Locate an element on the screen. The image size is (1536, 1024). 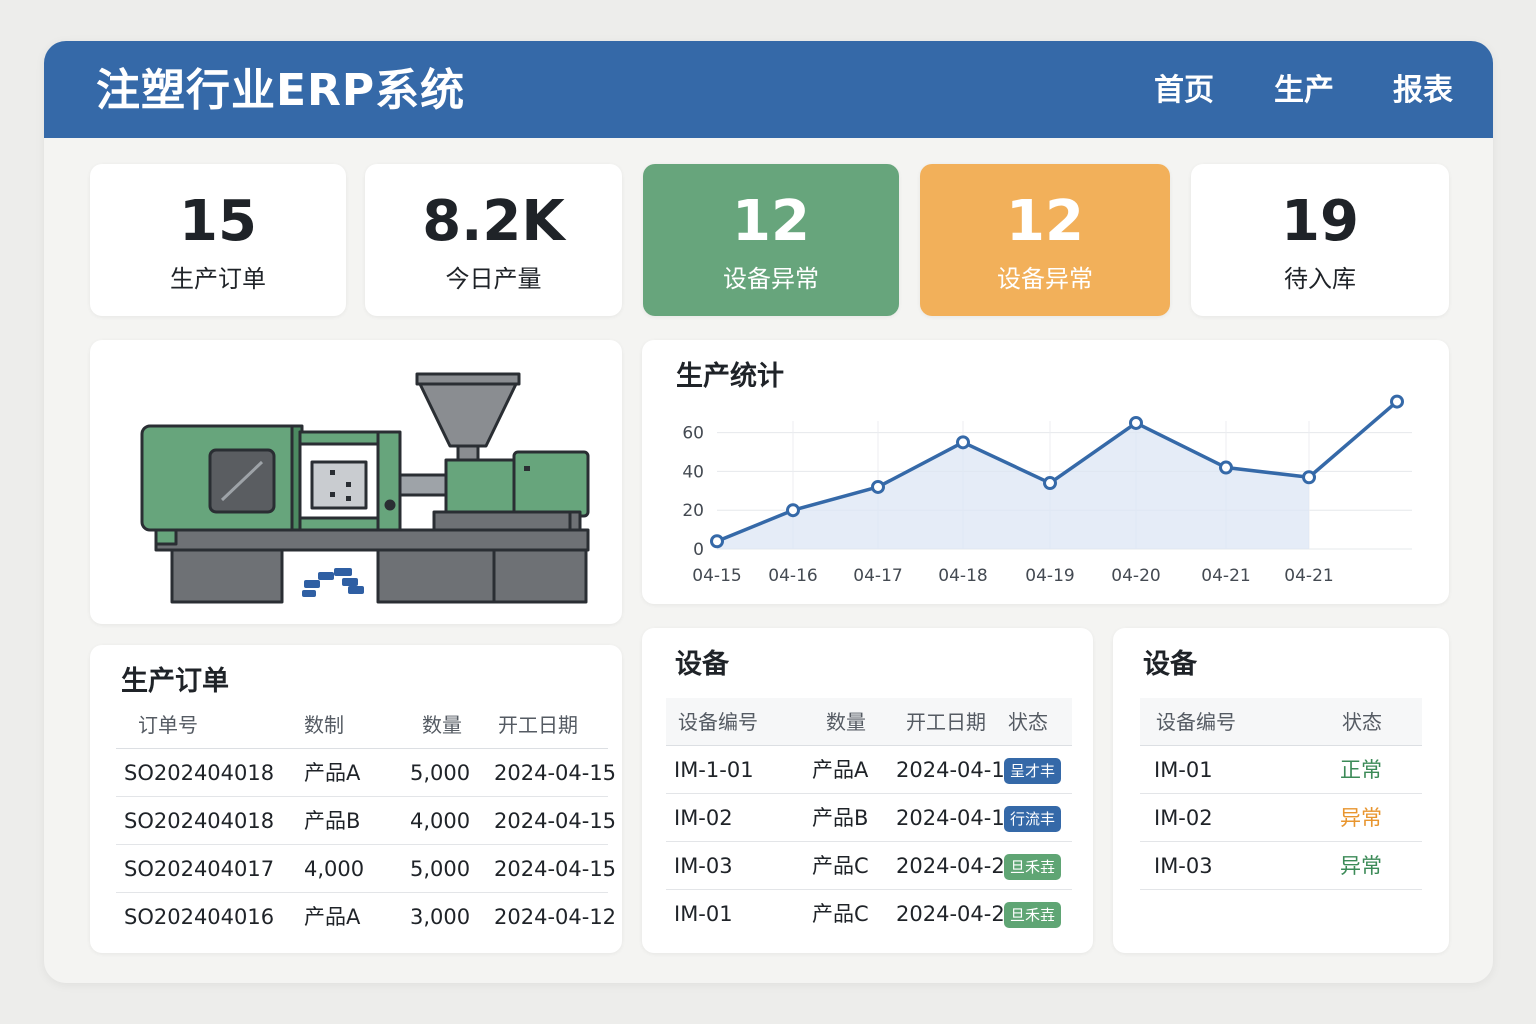
table-header: 订单号 数制 数量 开工日期 is located at coordinates (362, 725).